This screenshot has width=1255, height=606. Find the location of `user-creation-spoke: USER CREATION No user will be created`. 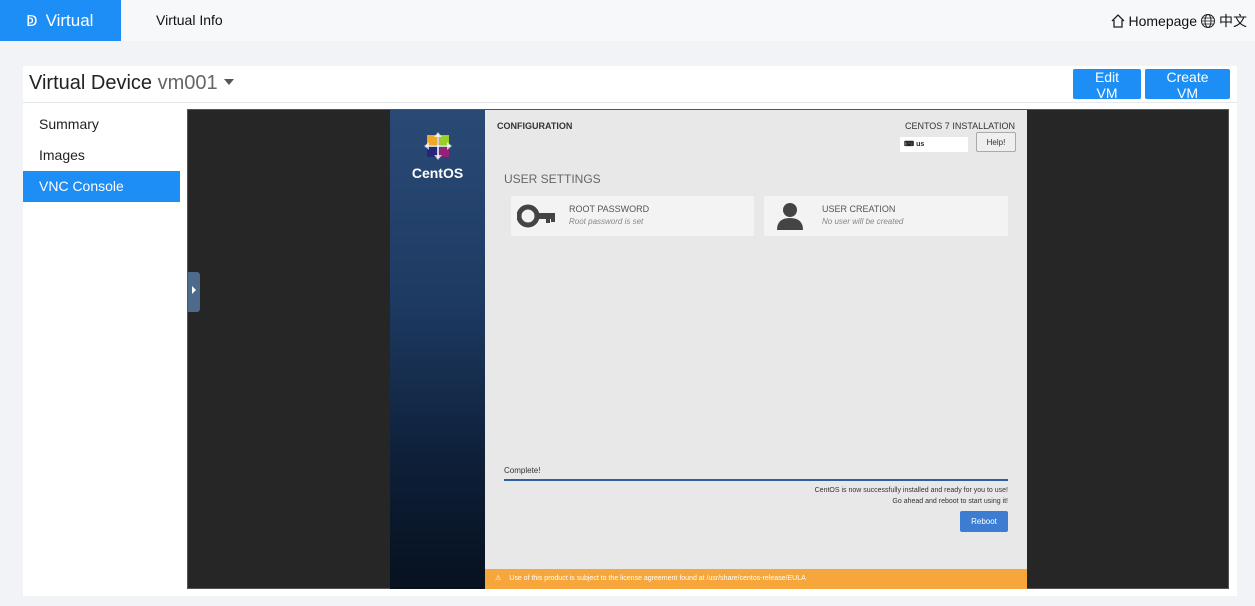

user-creation-spoke: USER CREATION No user will be created is located at coordinates (886, 216).